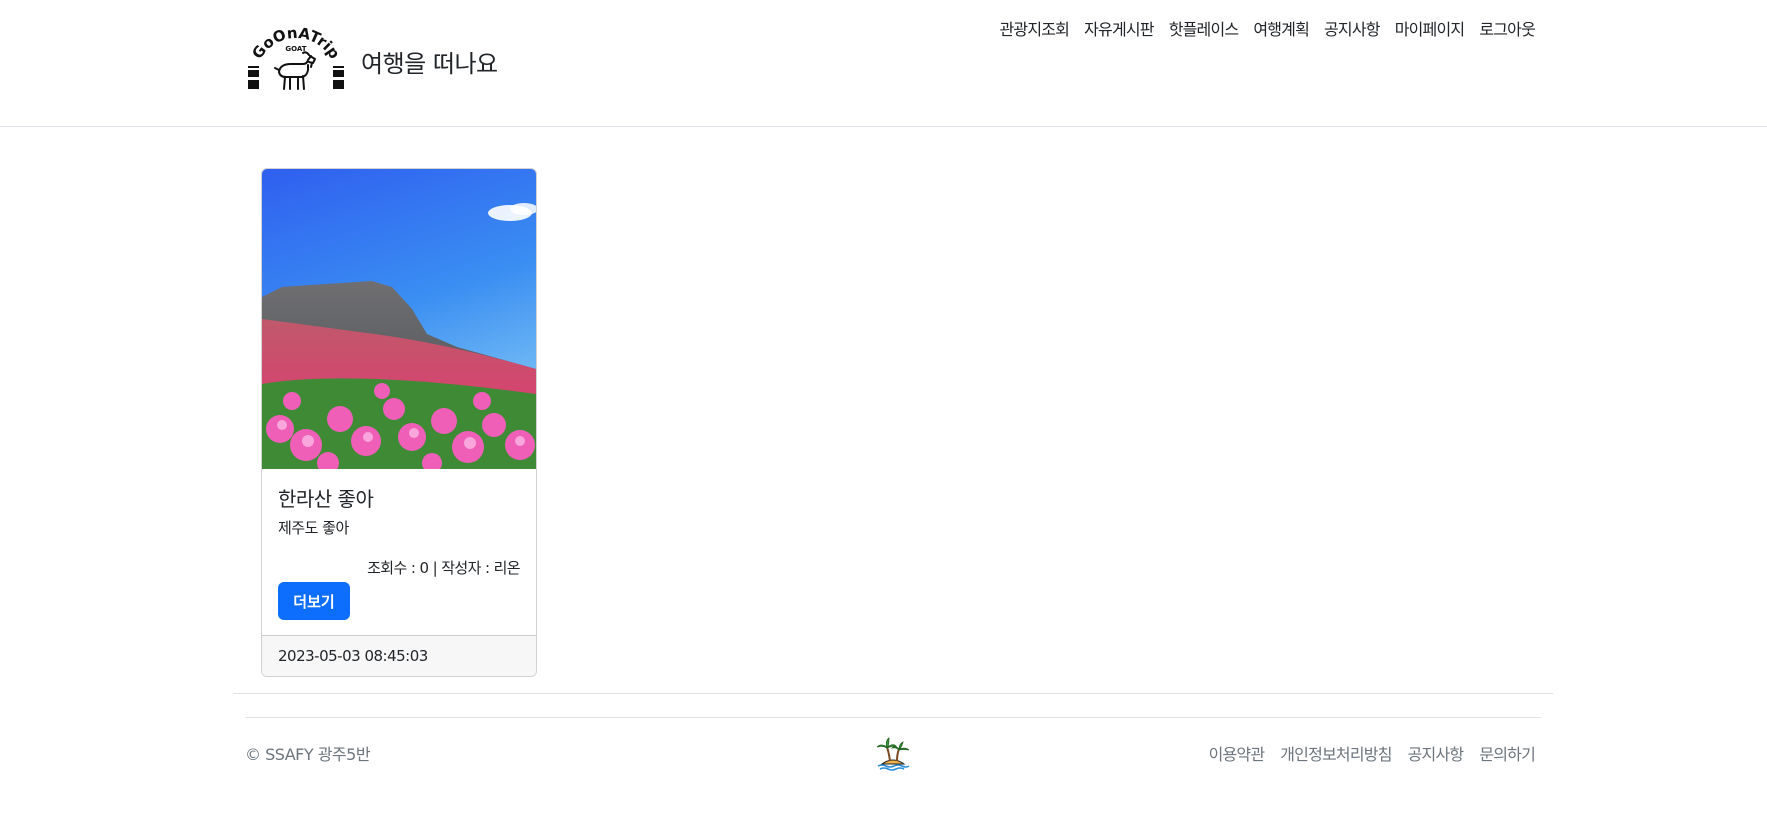 The width and height of the screenshot is (1767, 829). Describe the element at coordinates (893, 717) in the screenshot. I see `footer-divider` at that location.